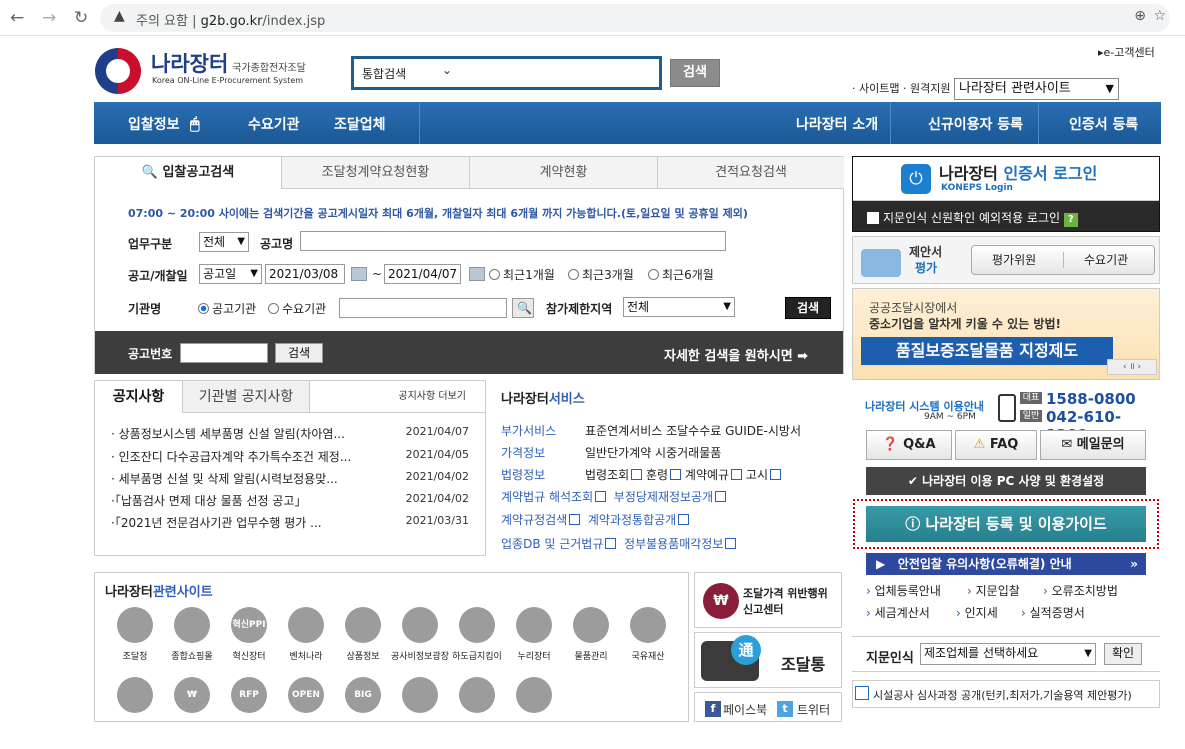 The height and width of the screenshot is (749, 1185). Describe the element at coordinates (547, 497) in the screenshot. I see `law-interpretation-link: 계약법규 해석조회` at that location.